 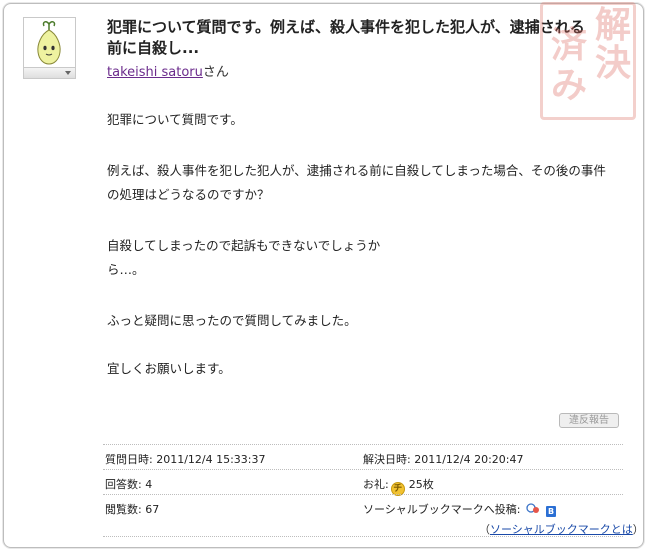 I want to click on avatar, so click(x=49, y=48).